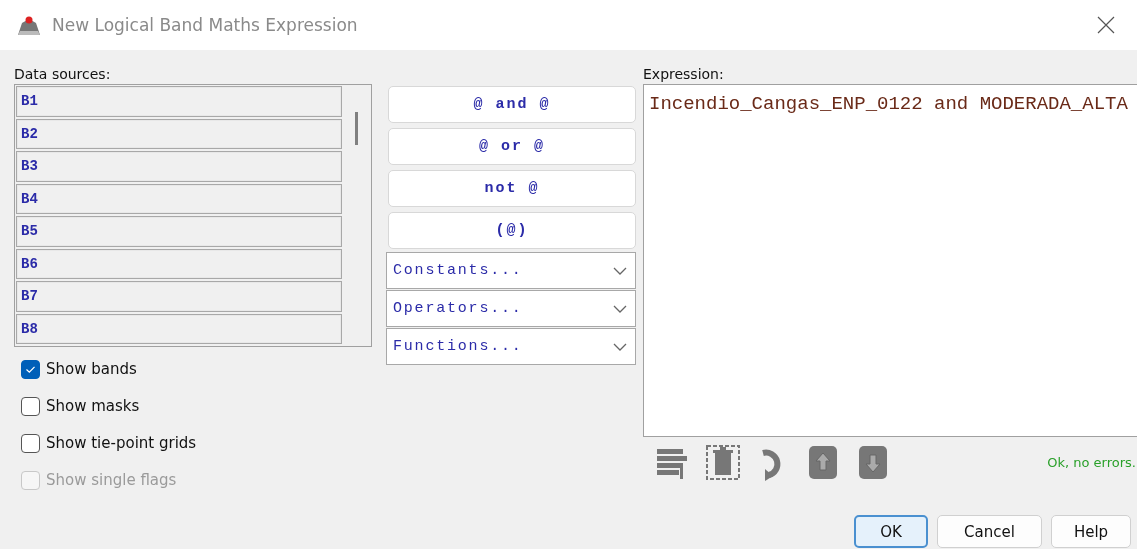 This screenshot has height=549, width=1137. What do you see at coordinates (93, 406) in the screenshot?
I see `checkbox-label: Show masks` at bounding box center [93, 406].